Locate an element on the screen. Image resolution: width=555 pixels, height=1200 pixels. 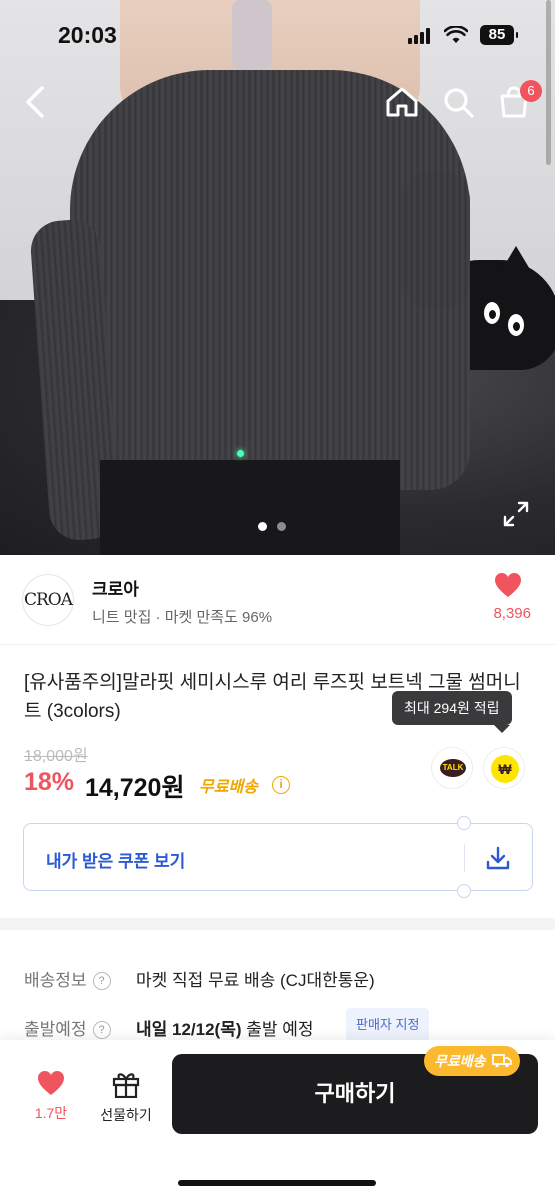
departure-value: 내일 12/12(목) 출발 예정 is located at coordinates (225, 1027).